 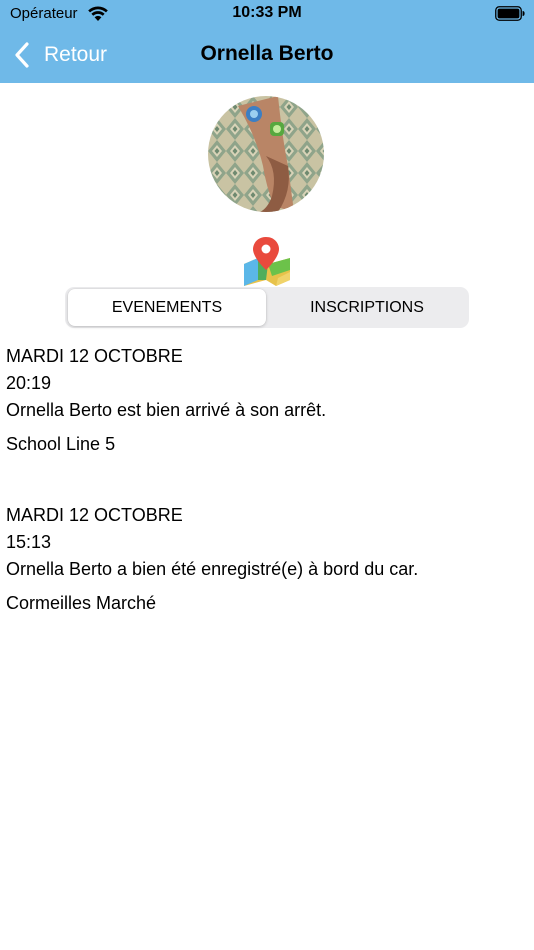 I want to click on map-pin-icon, so click(x=267, y=261).